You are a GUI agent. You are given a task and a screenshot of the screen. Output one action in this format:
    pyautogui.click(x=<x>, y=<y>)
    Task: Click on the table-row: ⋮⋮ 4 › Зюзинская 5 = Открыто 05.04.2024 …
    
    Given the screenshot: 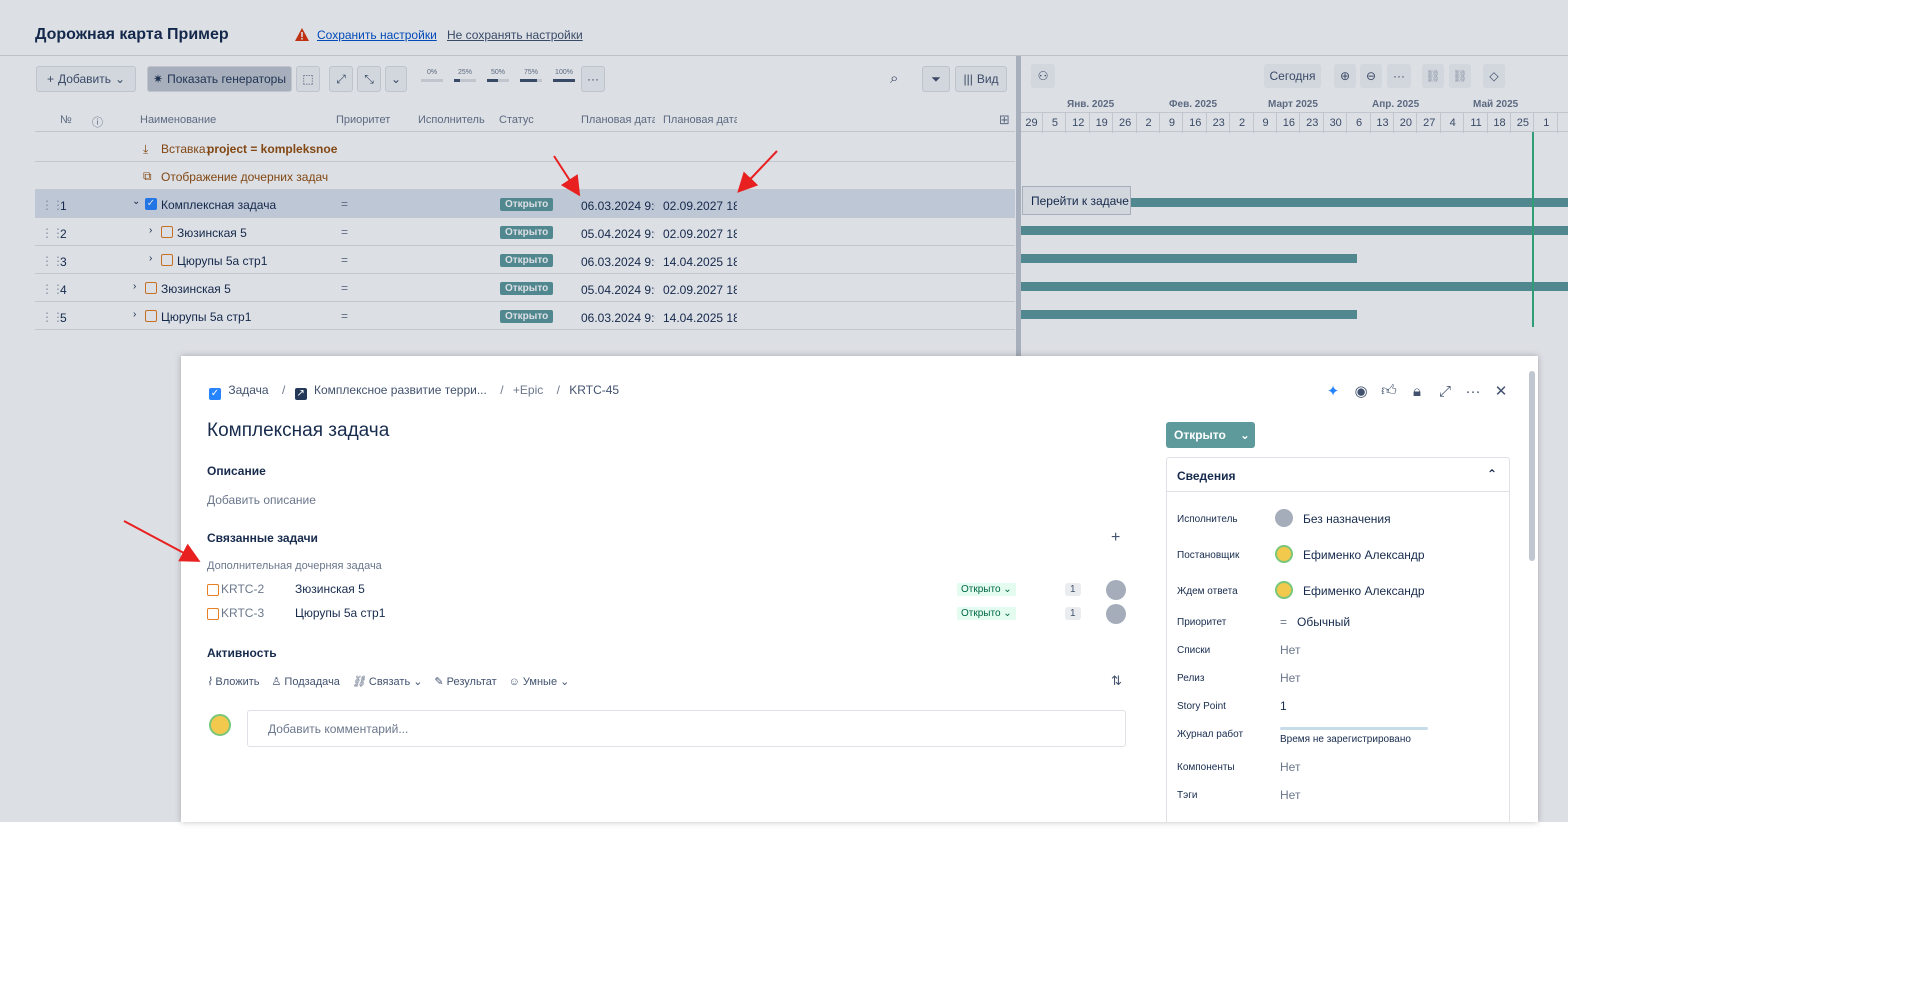 What is the action you would take?
    pyautogui.click(x=525, y=288)
    